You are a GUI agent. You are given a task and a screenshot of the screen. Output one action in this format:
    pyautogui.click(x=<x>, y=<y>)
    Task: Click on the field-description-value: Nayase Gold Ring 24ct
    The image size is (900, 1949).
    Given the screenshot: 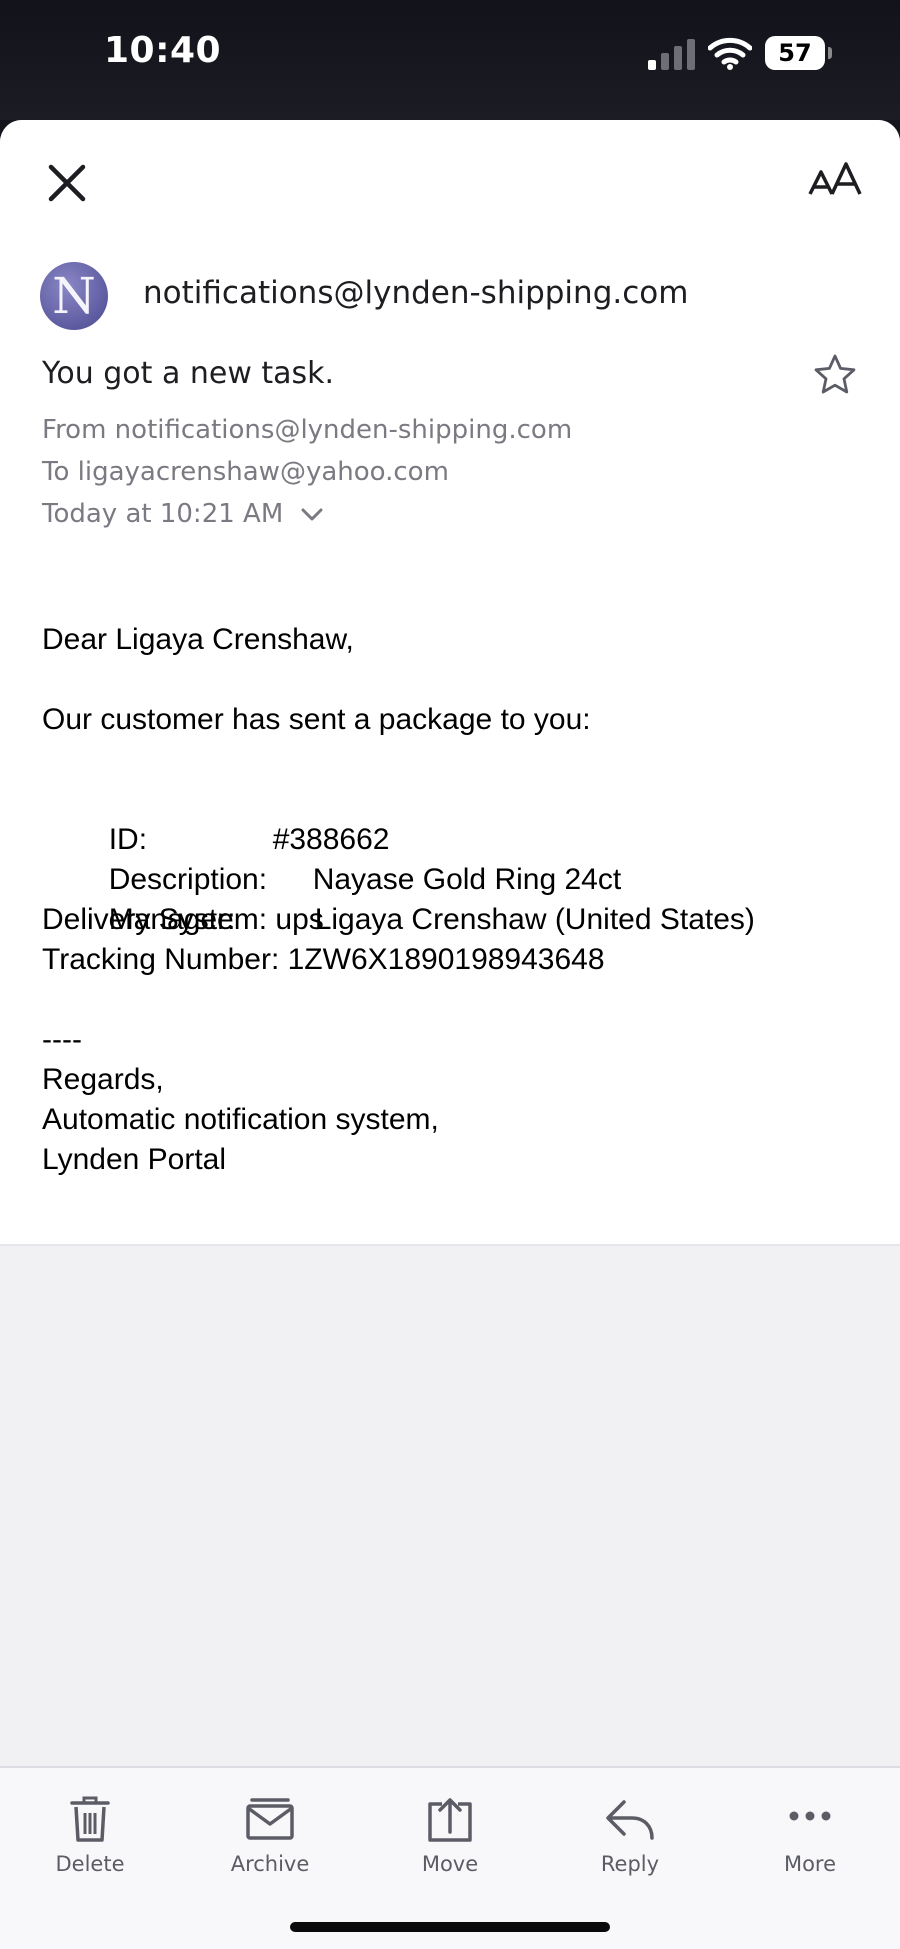 What is the action you would take?
    pyautogui.click(x=467, y=879)
    